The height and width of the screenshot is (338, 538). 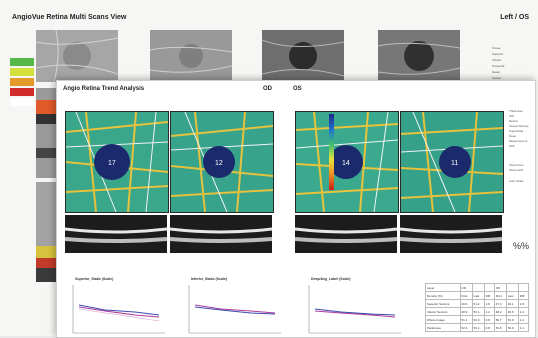 What do you see at coordinates (477, 311) in the screenshot?
I see `table-row: Inferior Sectors 48.9 50.1 1.2 48.2 49.6 1.4` at bounding box center [477, 311].